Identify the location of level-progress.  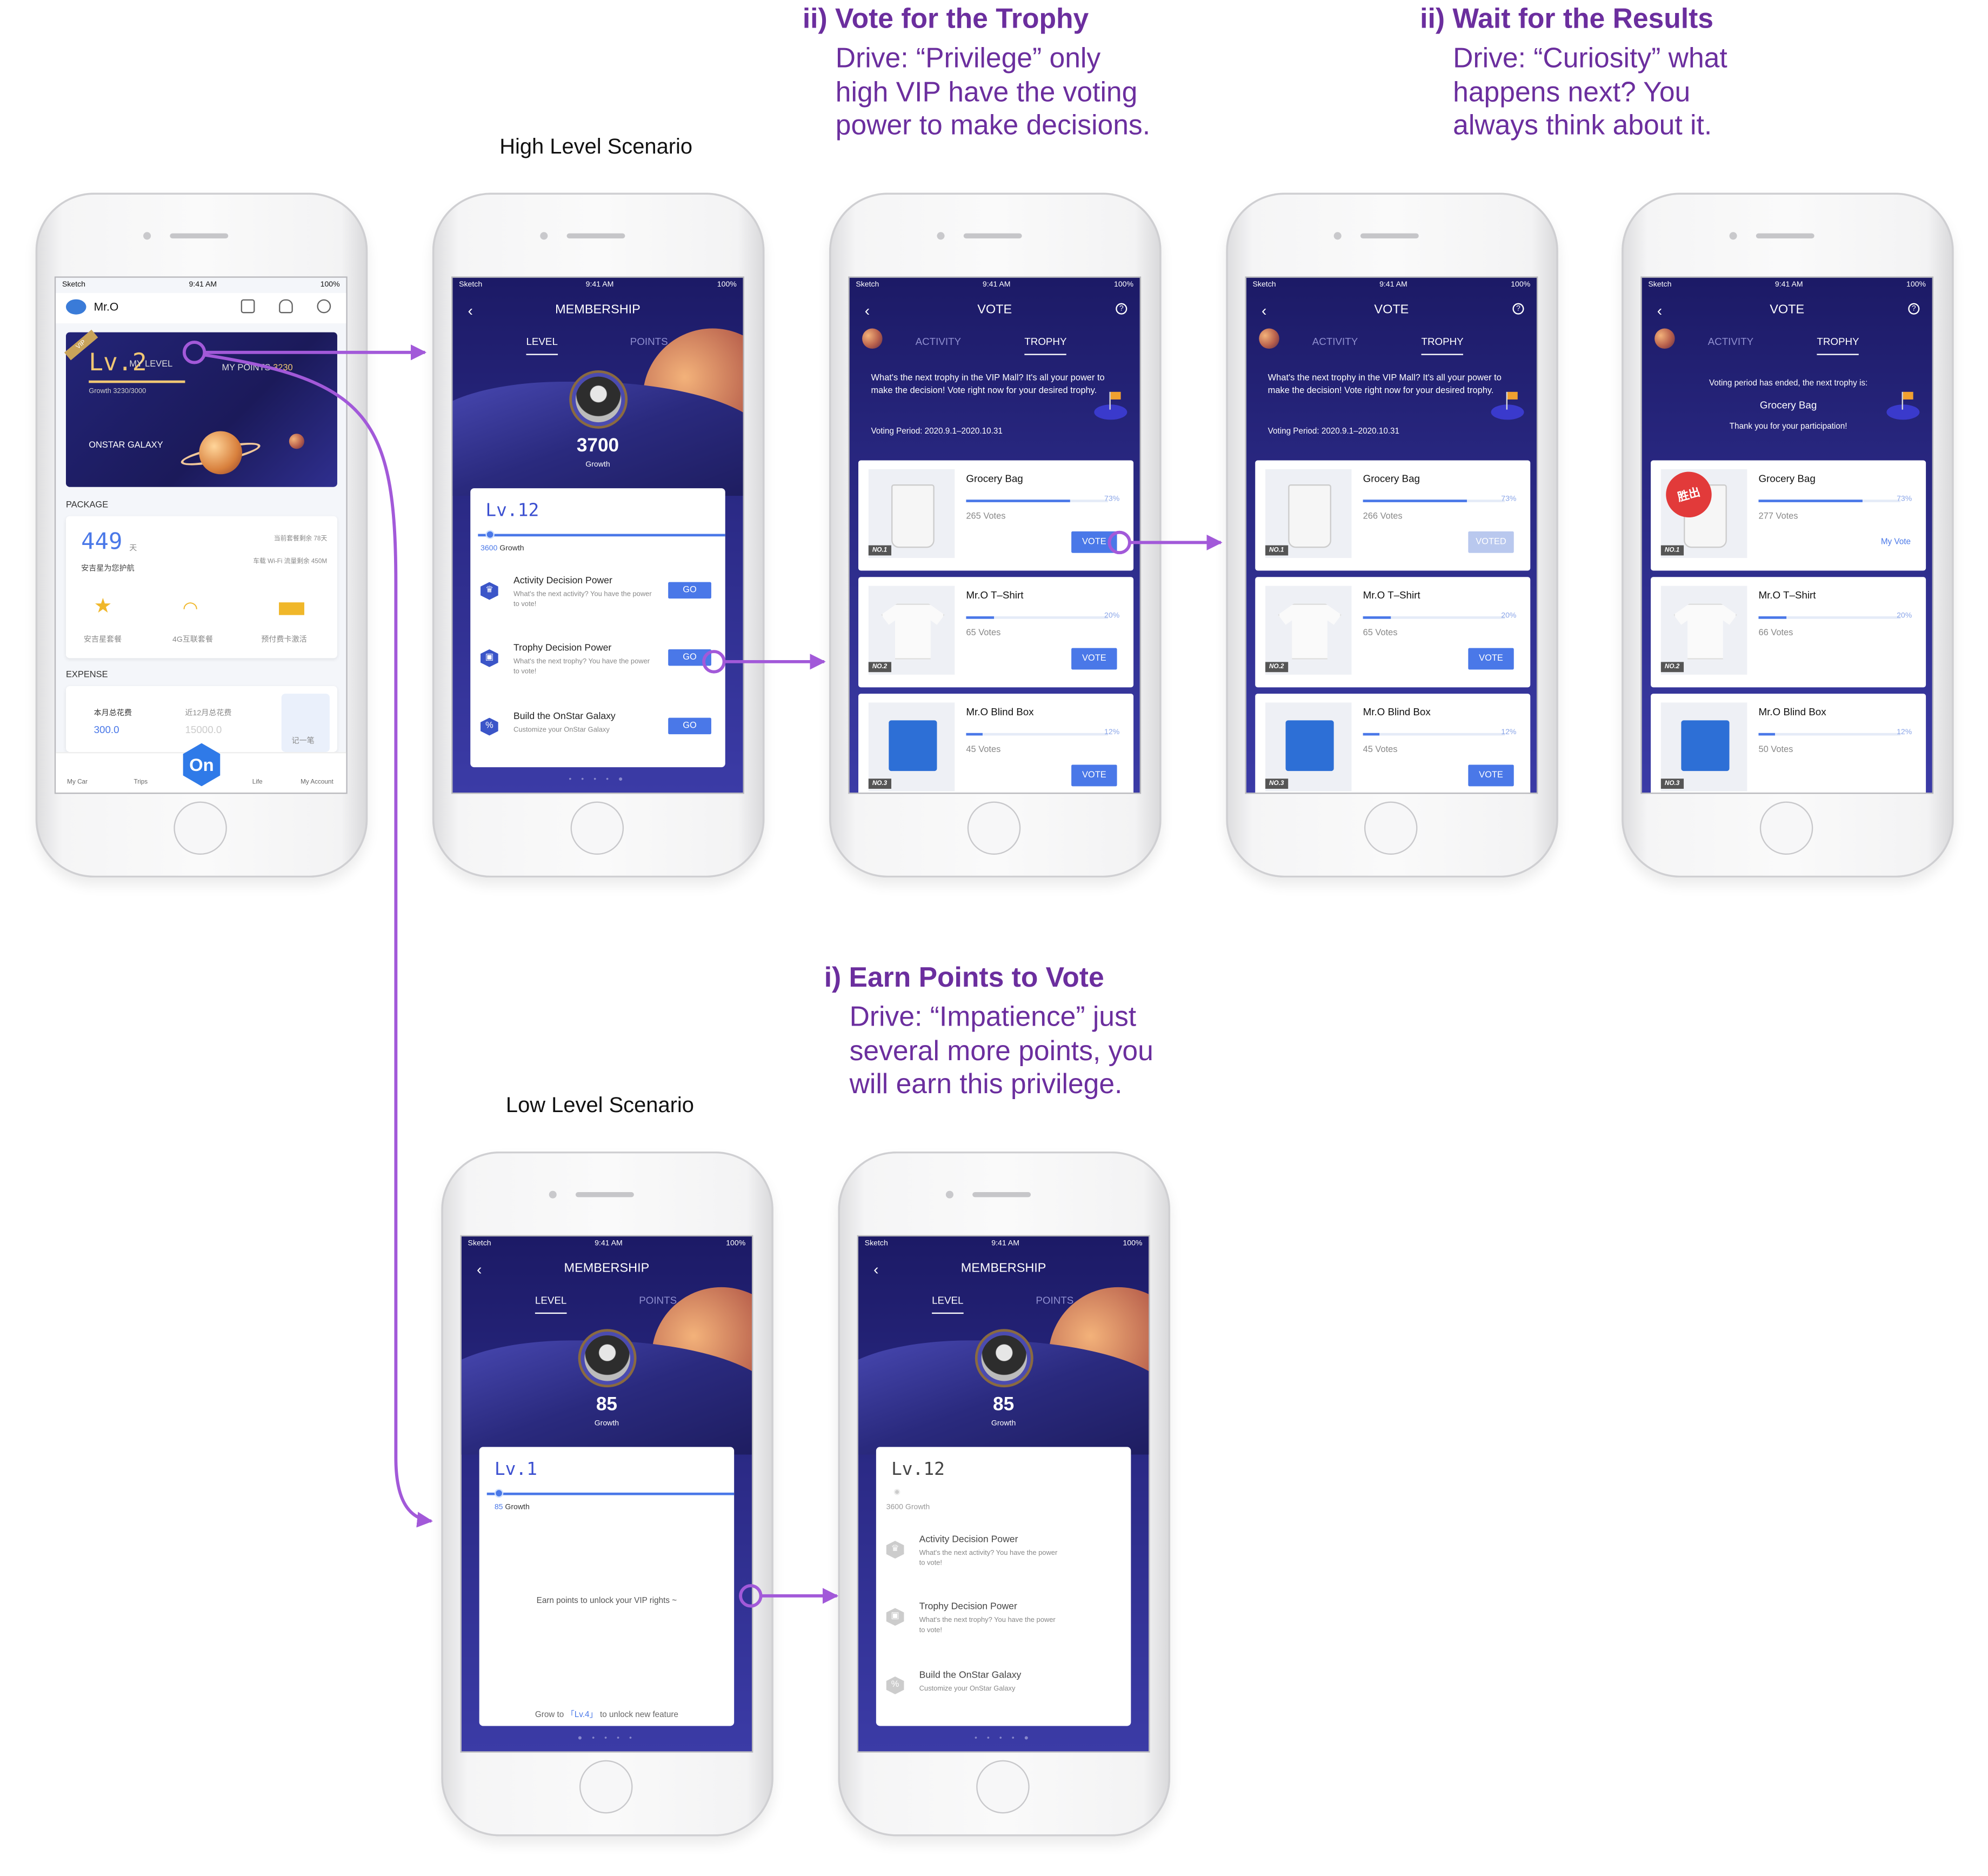
(137, 381).